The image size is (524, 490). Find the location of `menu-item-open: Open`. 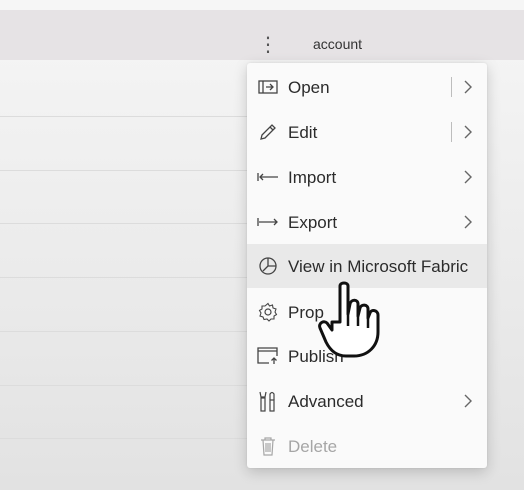

menu-item-open: Open is located at coordinates (367, 87).